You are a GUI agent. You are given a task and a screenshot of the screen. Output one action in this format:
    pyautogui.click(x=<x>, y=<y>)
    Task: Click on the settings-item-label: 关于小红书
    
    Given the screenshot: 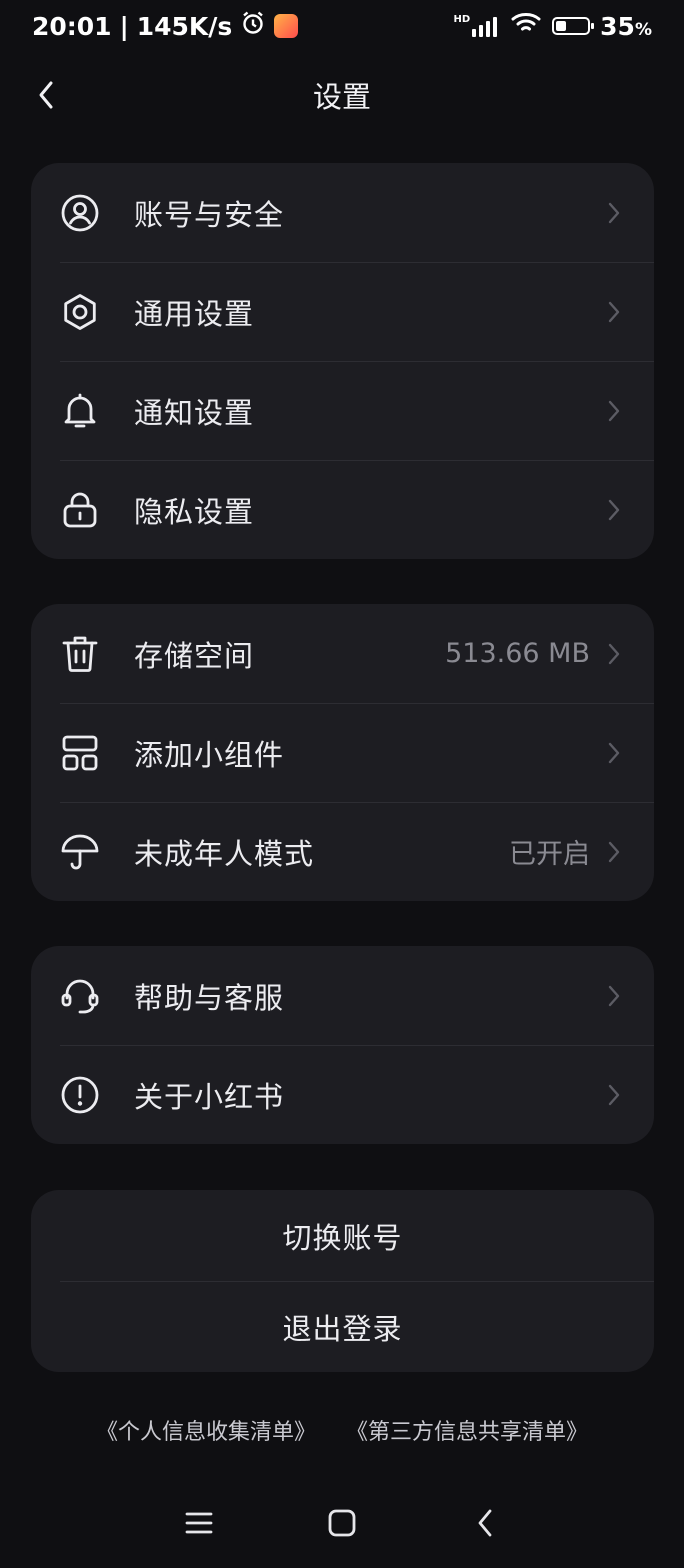 What is the action you would take?
    pyautogui.click(x=209, y=1096)
    